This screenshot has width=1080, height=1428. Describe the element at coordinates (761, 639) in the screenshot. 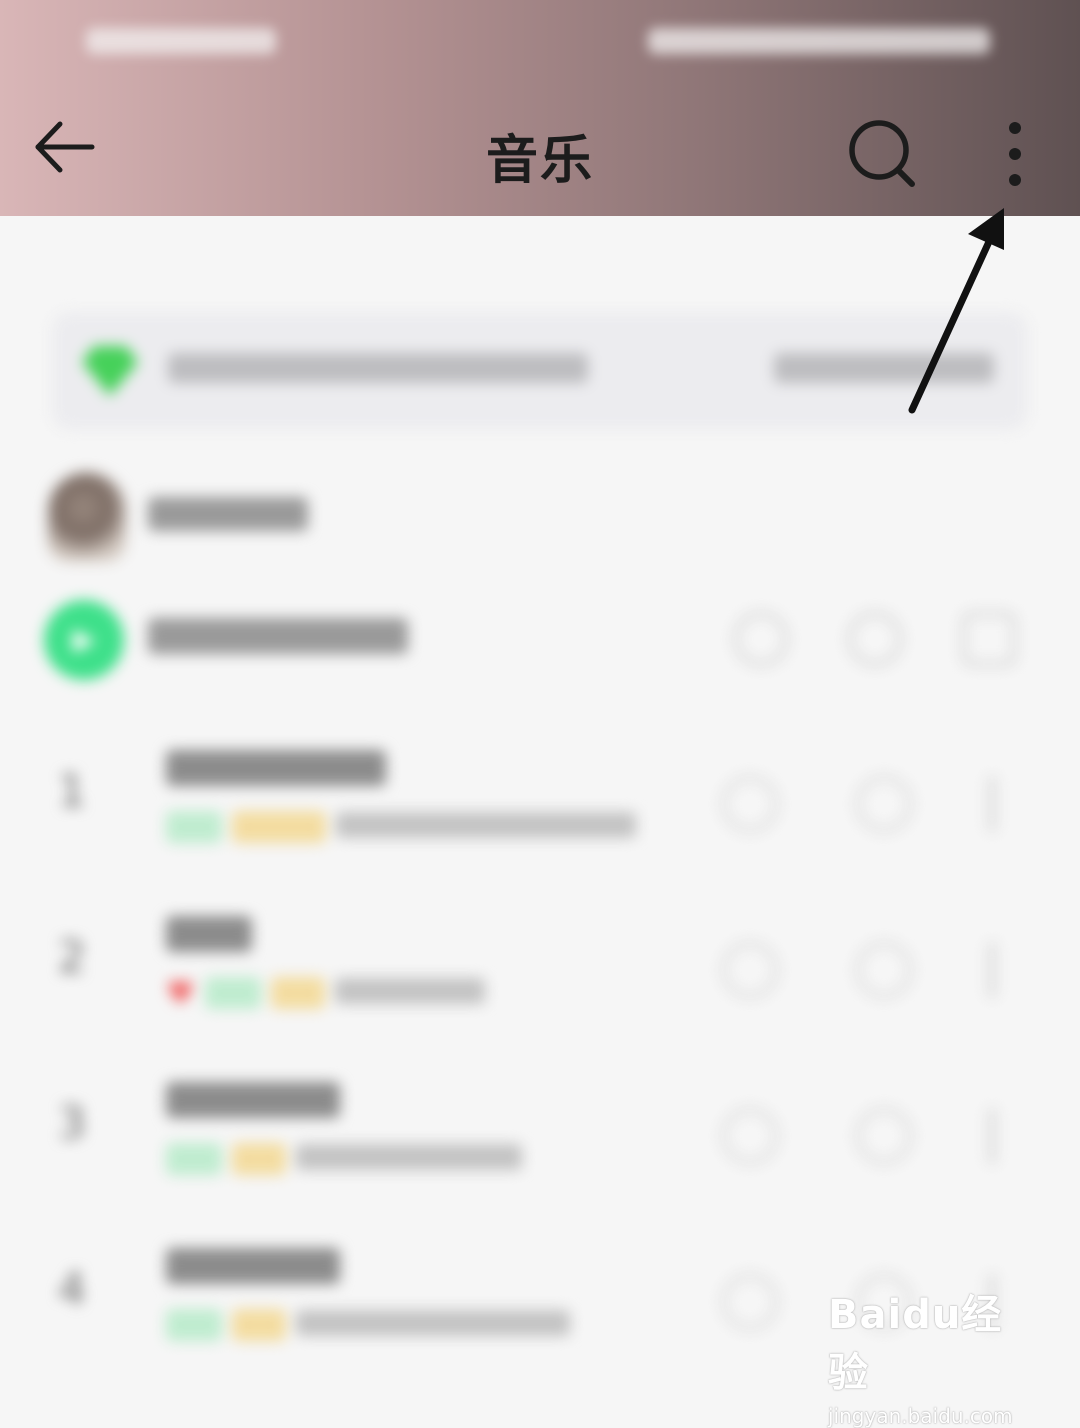

I see `sort-icon` at that location.